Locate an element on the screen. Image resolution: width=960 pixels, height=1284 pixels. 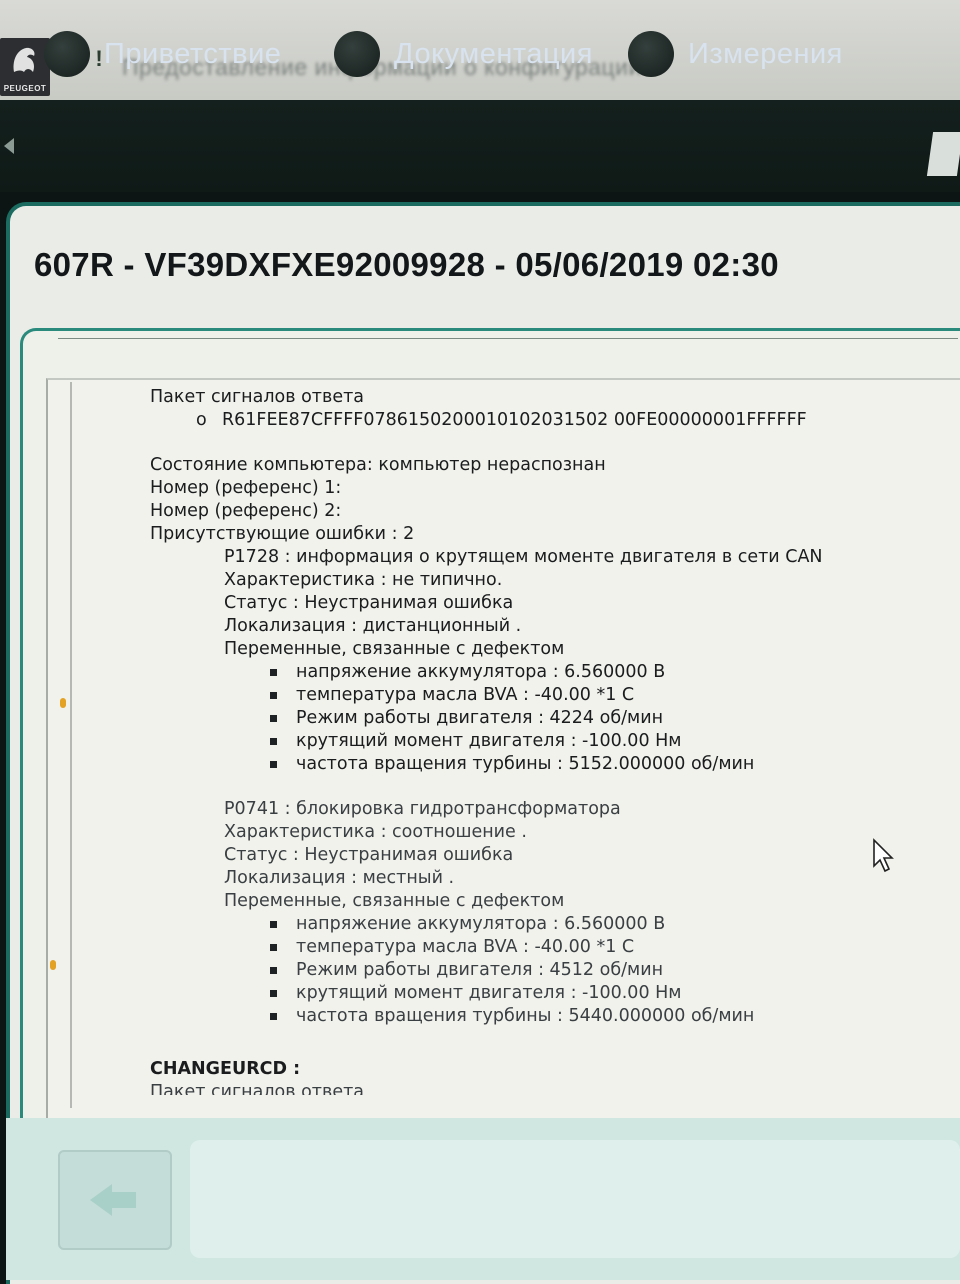
status-field is located at coordinates (575, 1199).